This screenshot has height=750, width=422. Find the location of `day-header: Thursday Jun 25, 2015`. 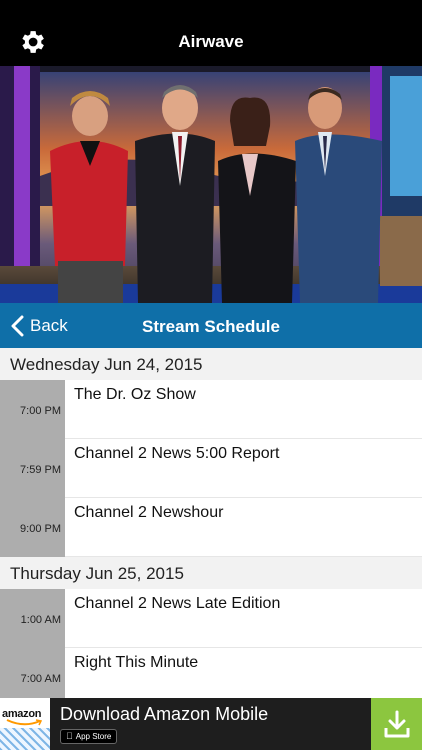

day-header: Thursday Jun 25, 2015 is located at coordinates (211, 573).